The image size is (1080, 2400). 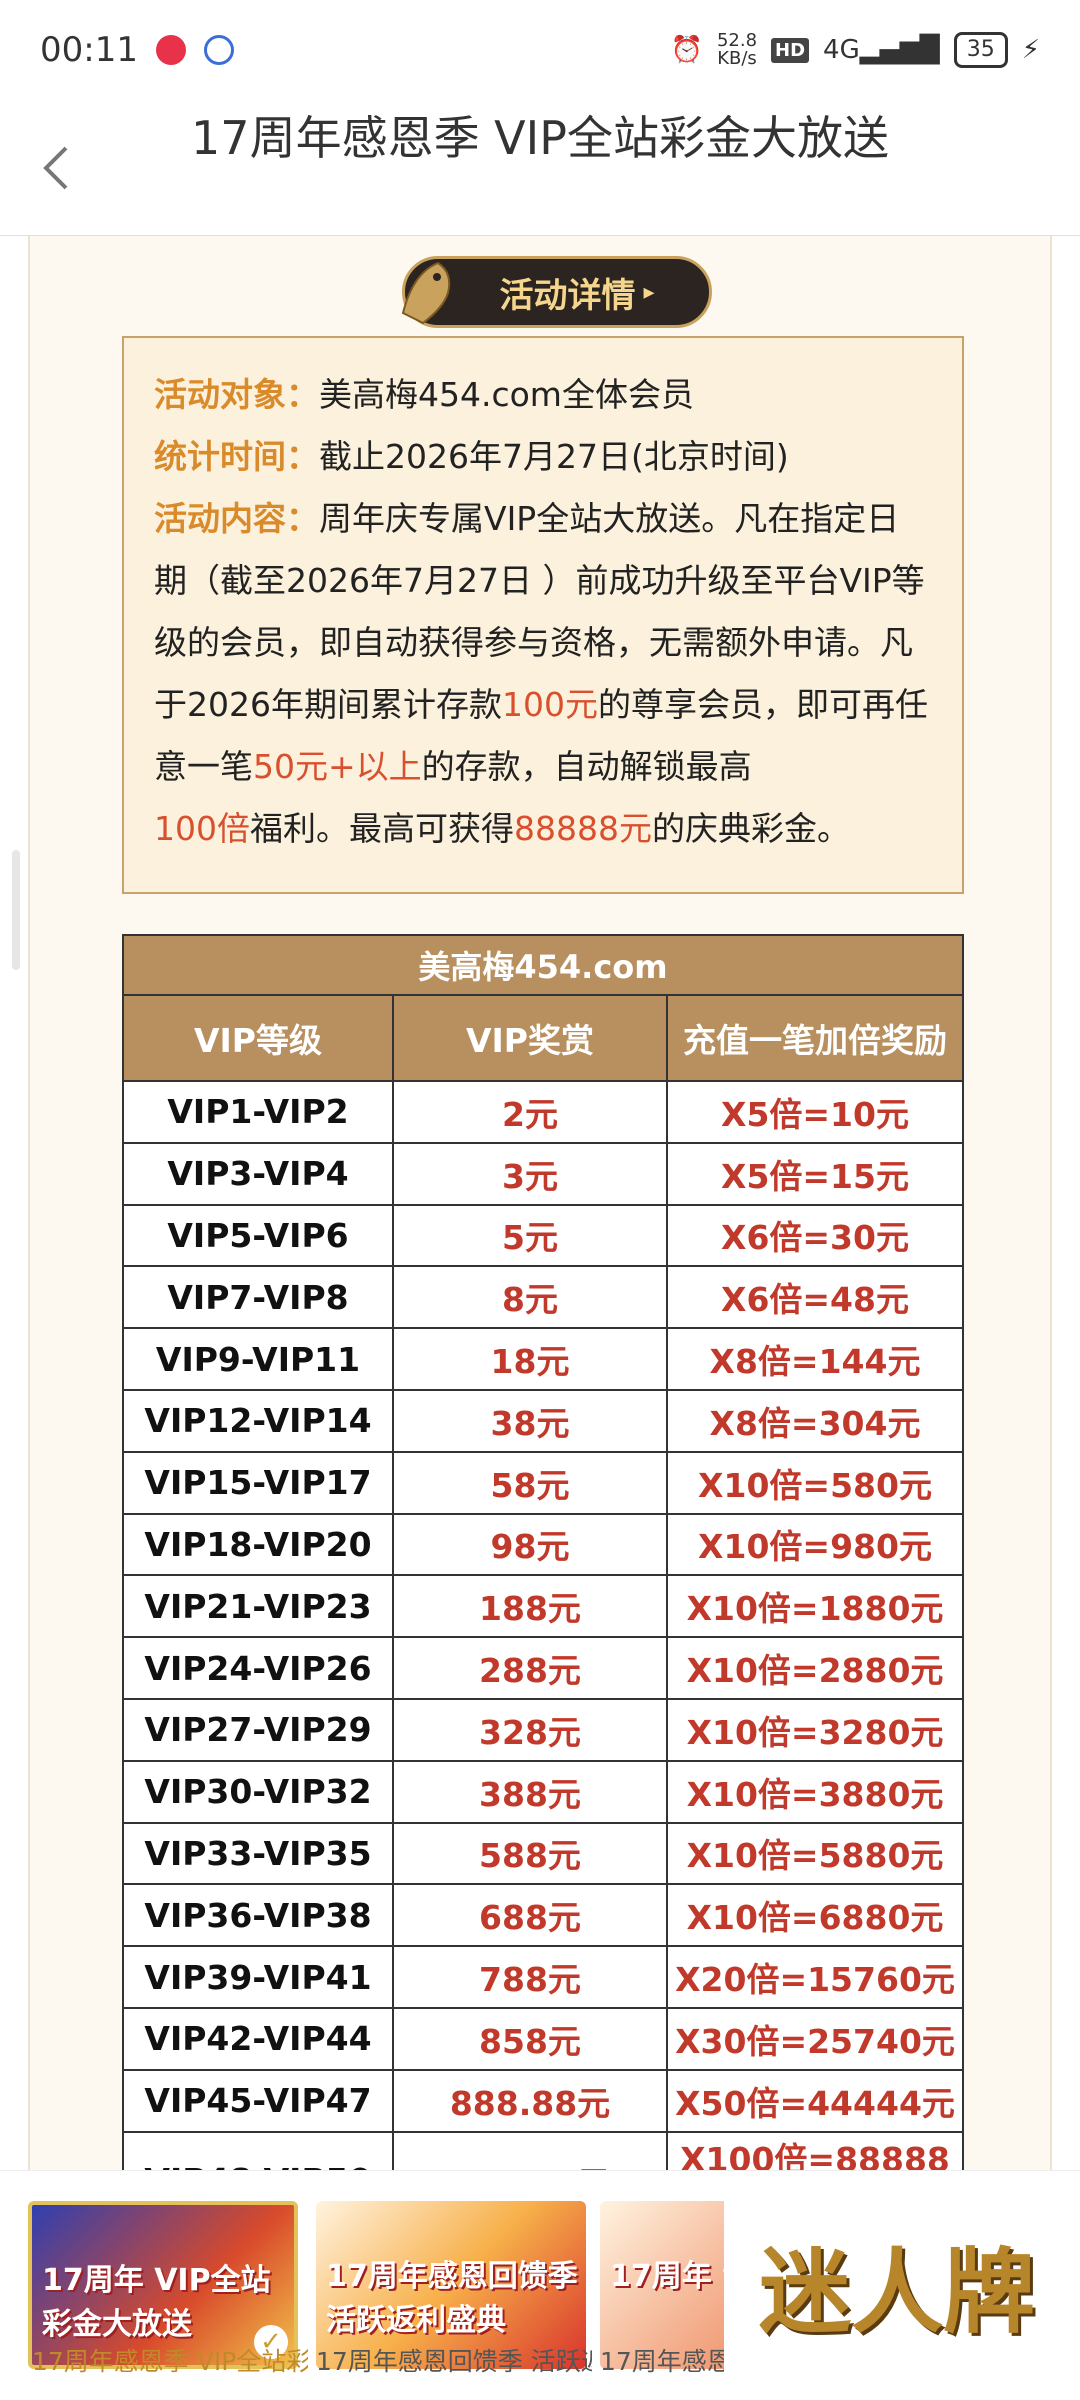 I want to click on vip-reward-cell: 688元, so click(x=530, y=1915).